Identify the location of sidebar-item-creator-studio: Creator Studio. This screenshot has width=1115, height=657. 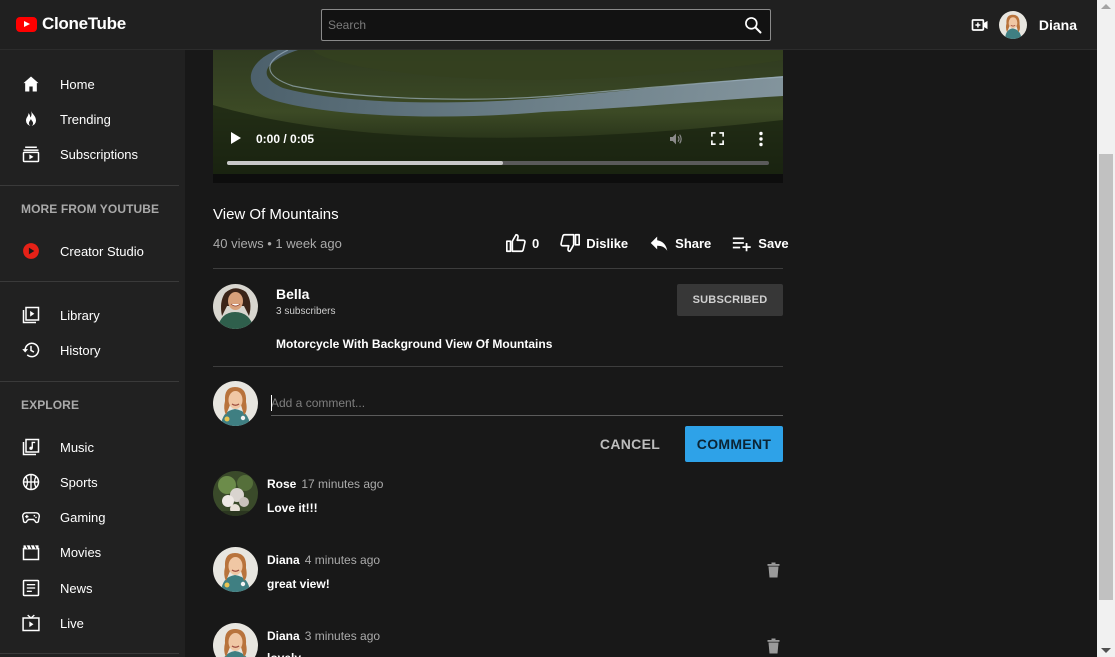
(82, 251).